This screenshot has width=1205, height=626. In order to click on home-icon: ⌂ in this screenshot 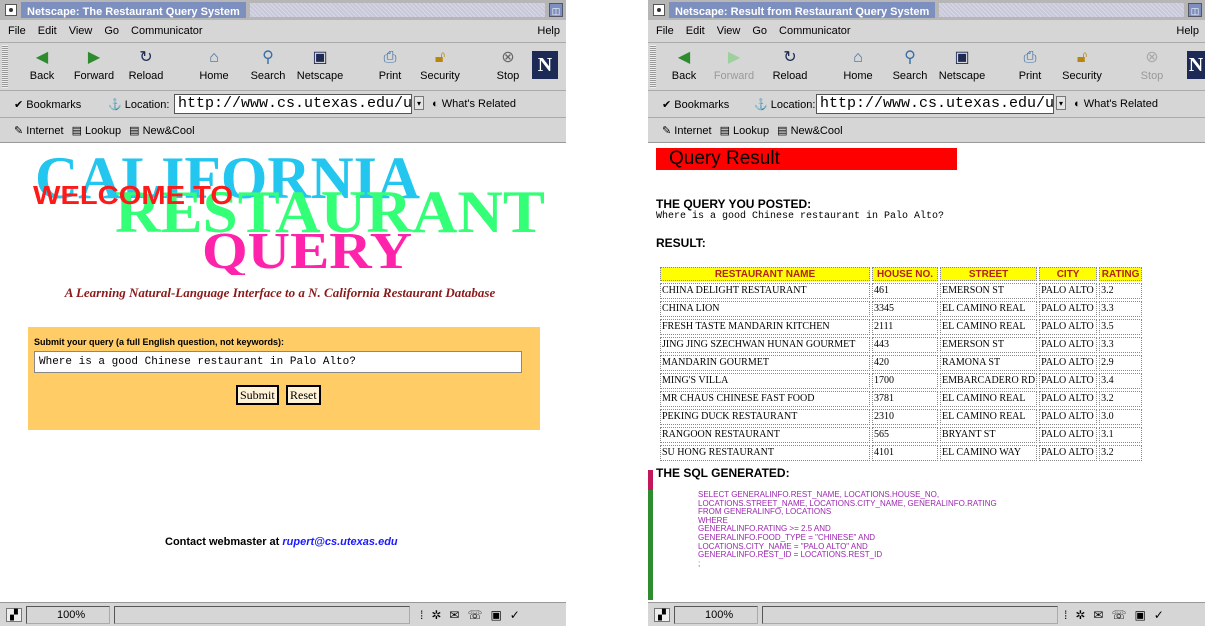, I will do `click(214, 57)`.